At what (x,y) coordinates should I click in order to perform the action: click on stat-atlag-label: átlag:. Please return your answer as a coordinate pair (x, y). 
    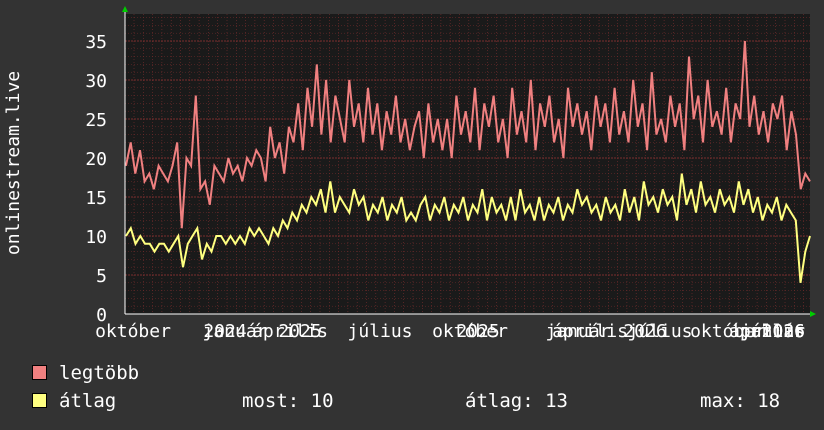
    Looking at the image, I should click on (499, 401).